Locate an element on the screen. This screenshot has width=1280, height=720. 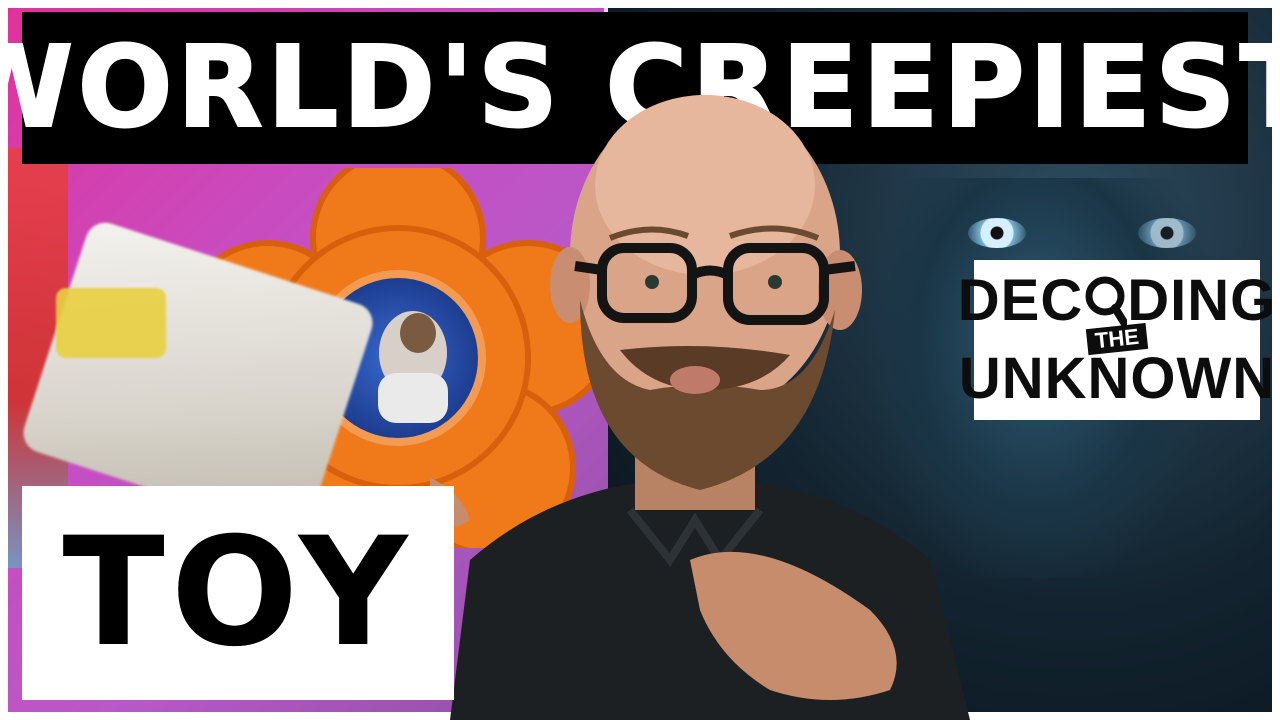
logo-line-2: UNKNOWN is located at coordinates (1117, 378).